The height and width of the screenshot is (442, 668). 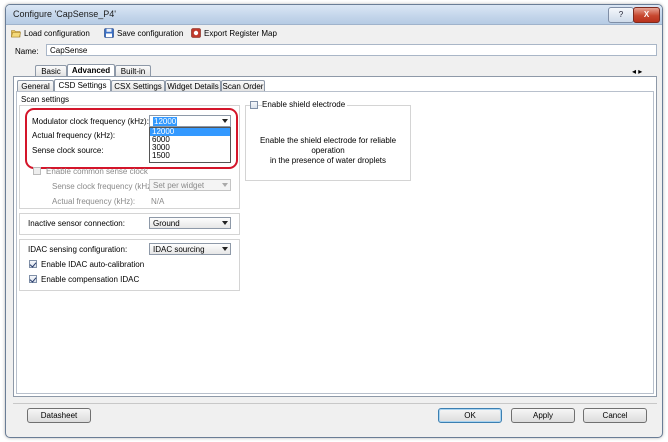 I want to click on load-configuration-label: Load configuration, so click(x=57, y=33).